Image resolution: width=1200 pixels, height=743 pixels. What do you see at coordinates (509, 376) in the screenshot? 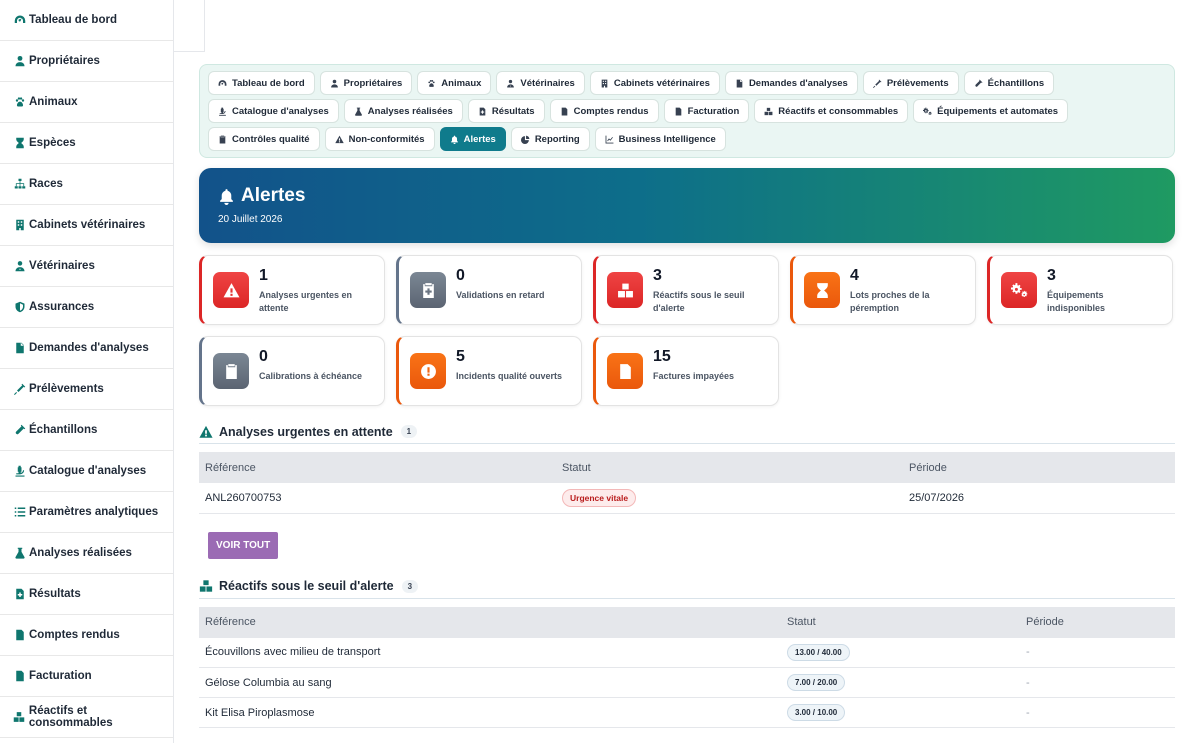
I see `stat-label: Incidents qualité ouverts` at bounding box center [509, 376].